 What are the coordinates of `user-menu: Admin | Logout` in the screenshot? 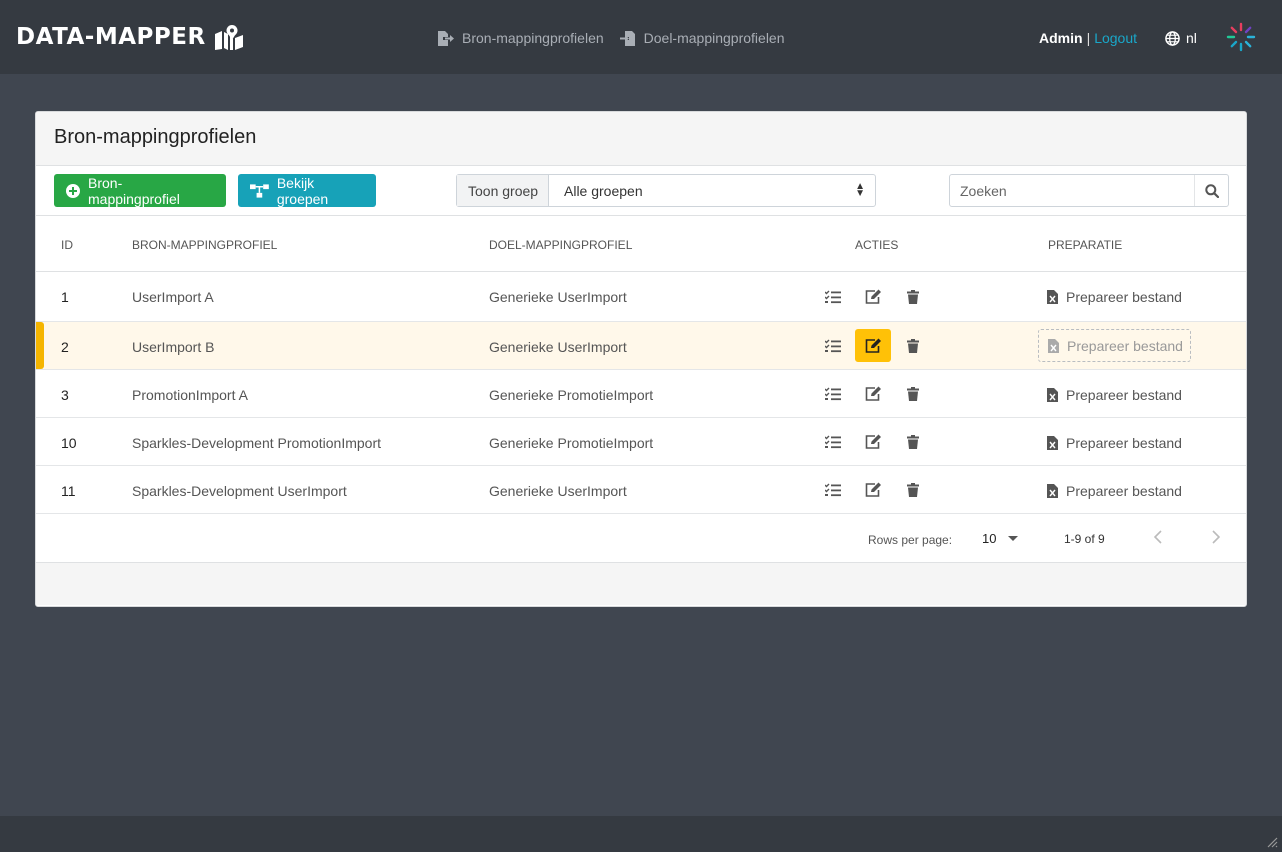 It's located at (1088, 38).